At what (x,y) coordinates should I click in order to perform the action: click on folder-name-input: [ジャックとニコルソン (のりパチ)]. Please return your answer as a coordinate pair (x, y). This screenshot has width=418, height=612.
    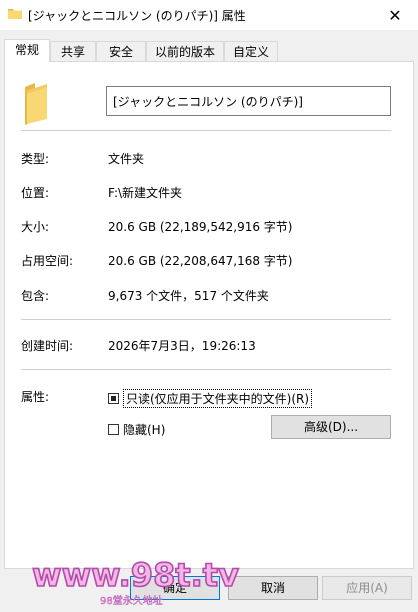
    Looking at the image, I should click on (248, 101).